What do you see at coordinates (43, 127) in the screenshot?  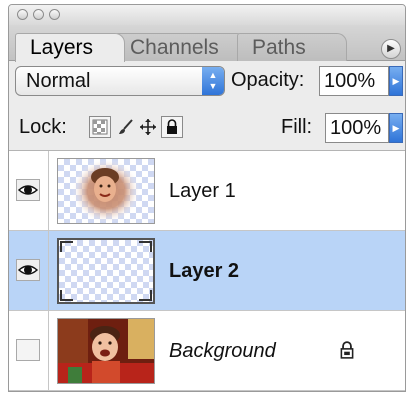 I see `lock-label: Lock:` at bounding box center [43, 127].